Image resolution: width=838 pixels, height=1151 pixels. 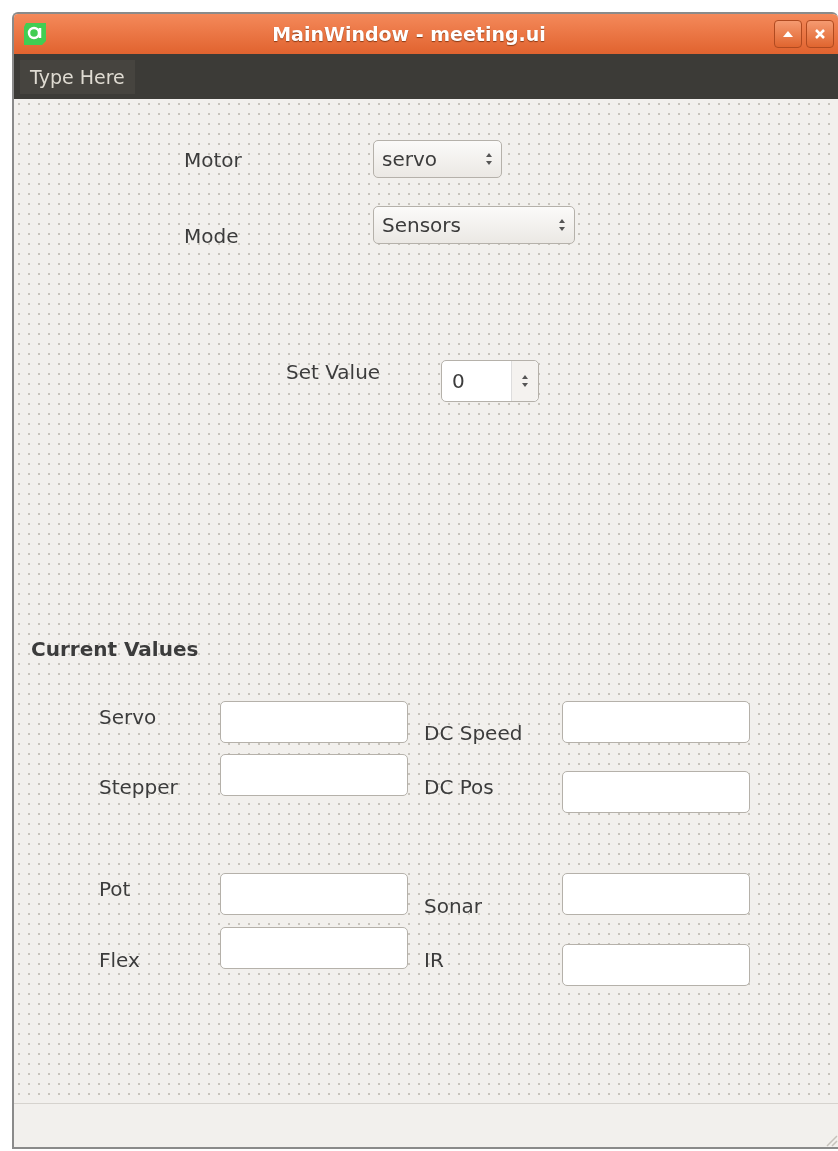 What do you see at coordinates (409, 34) in the screenshot?
I see `window-title: MainWindow - meeting.ui` at bounding box center [409, 34].